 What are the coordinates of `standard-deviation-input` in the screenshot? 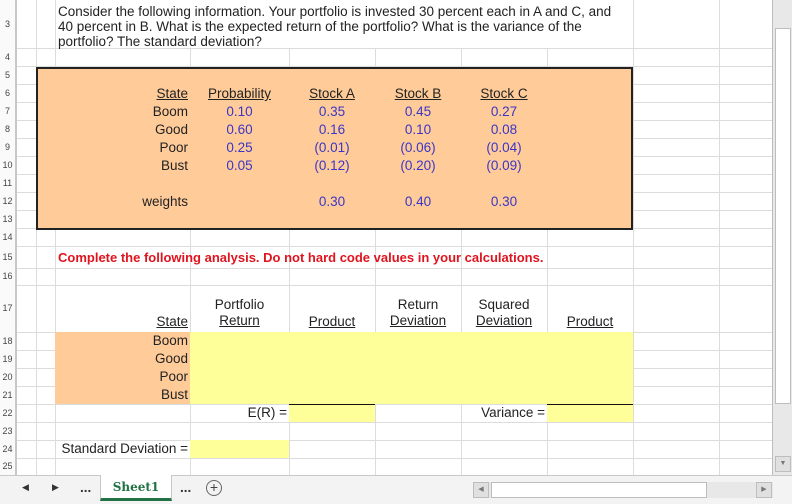 It's located at (239, 449).